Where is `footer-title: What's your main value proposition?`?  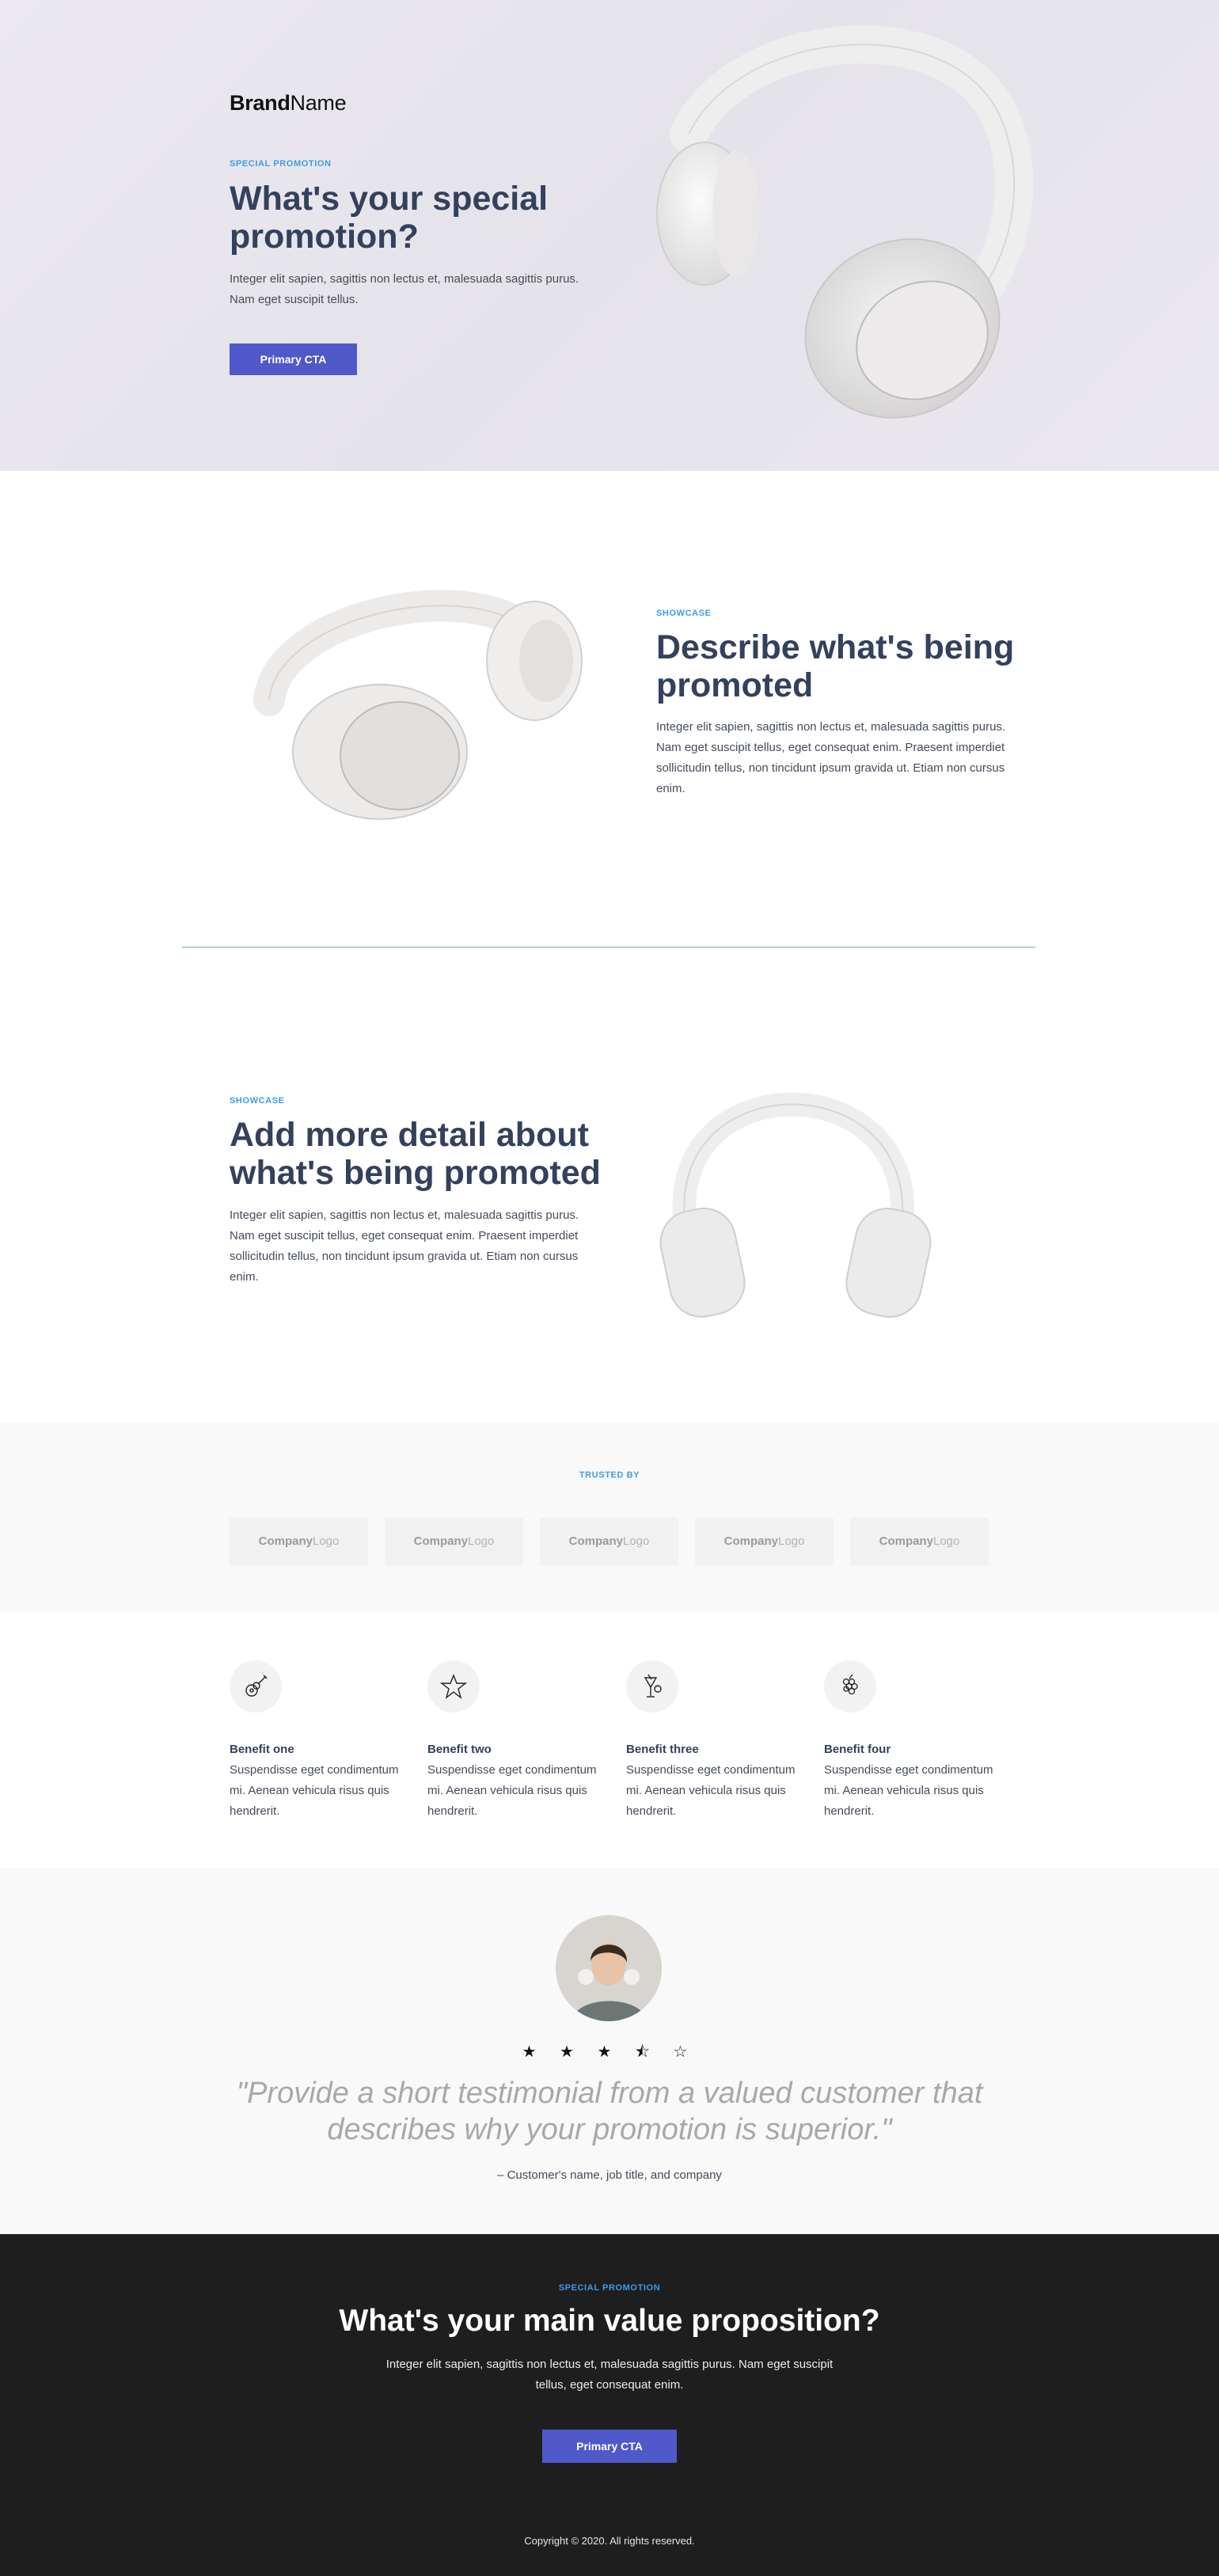 footer-title: What's your main value proposition? is located at coordinates (609, 2321).